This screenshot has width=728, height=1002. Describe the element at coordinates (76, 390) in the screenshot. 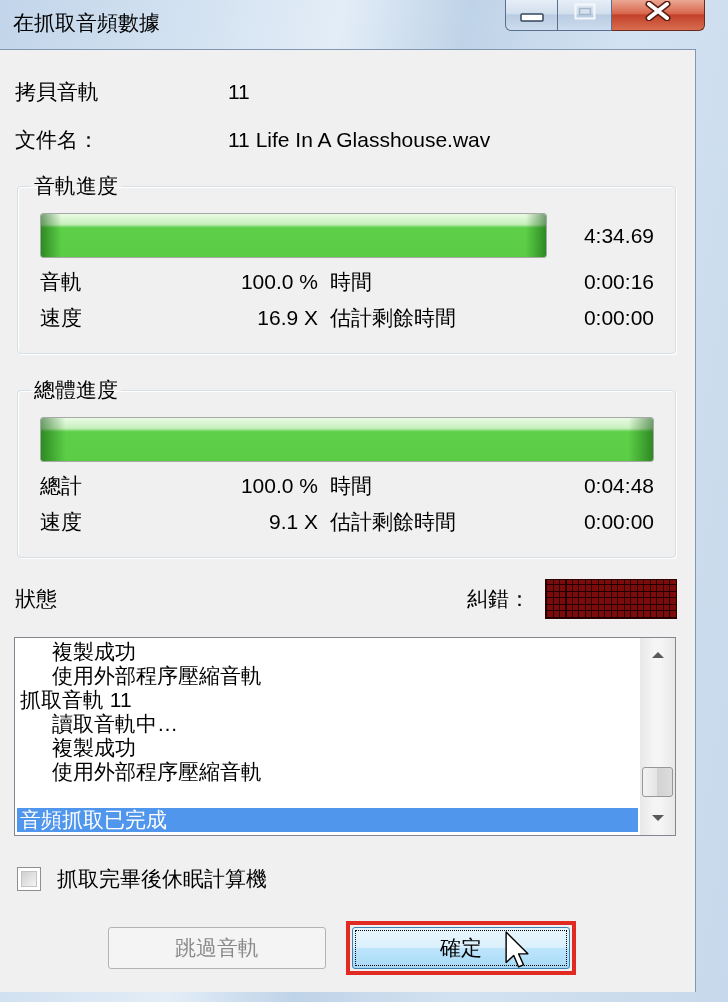

I see `group-title: 總體進度` at that location.